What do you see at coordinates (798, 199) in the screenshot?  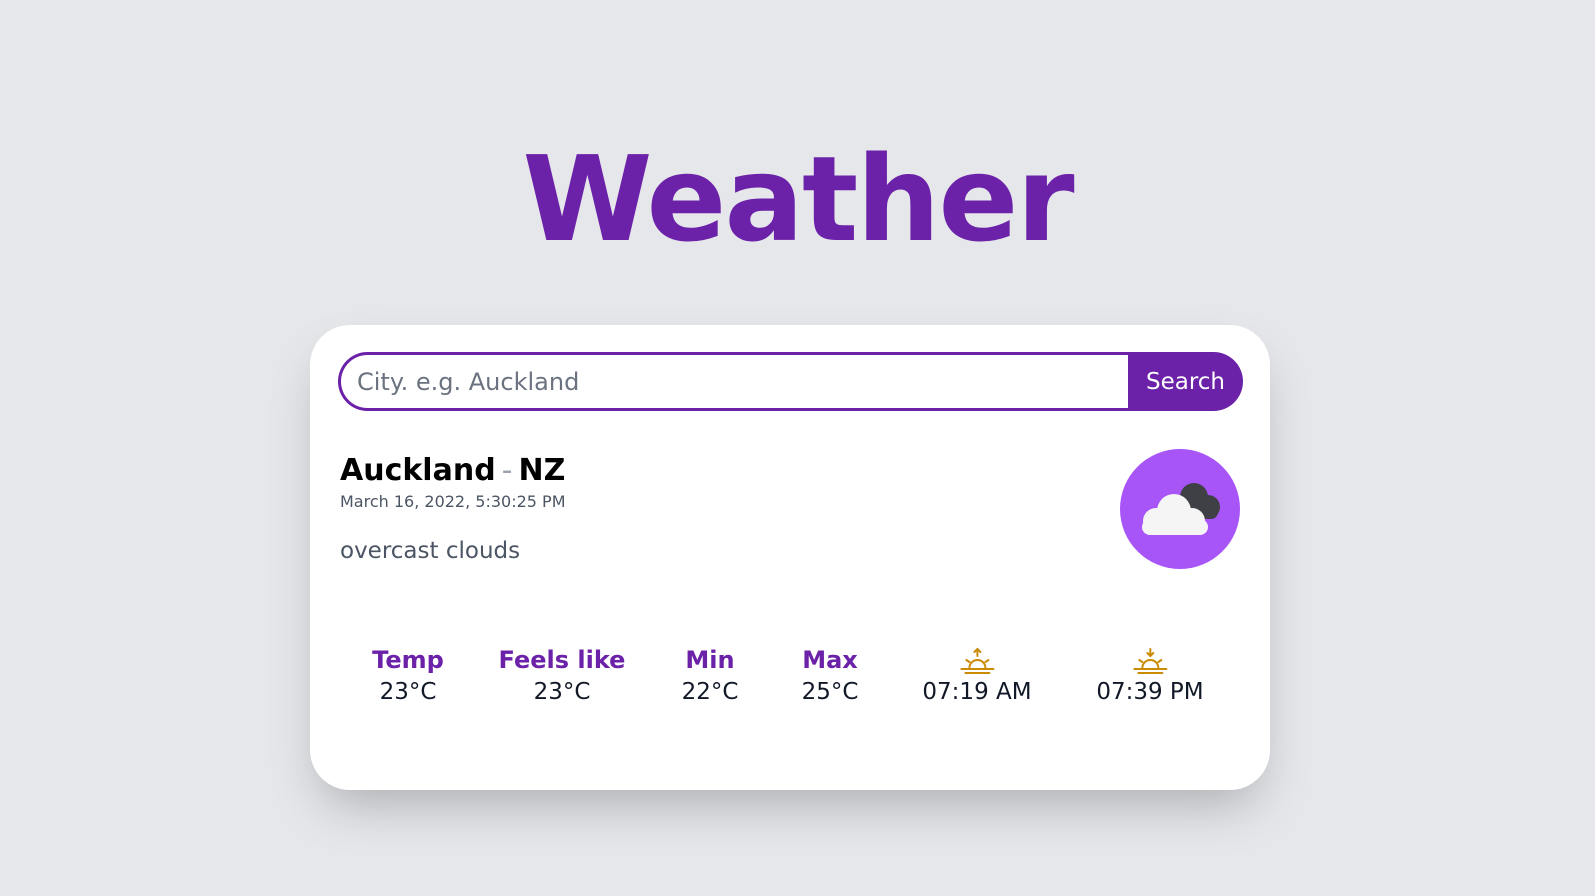 I see `page-title: Weather` at bounding box center [798, 199].